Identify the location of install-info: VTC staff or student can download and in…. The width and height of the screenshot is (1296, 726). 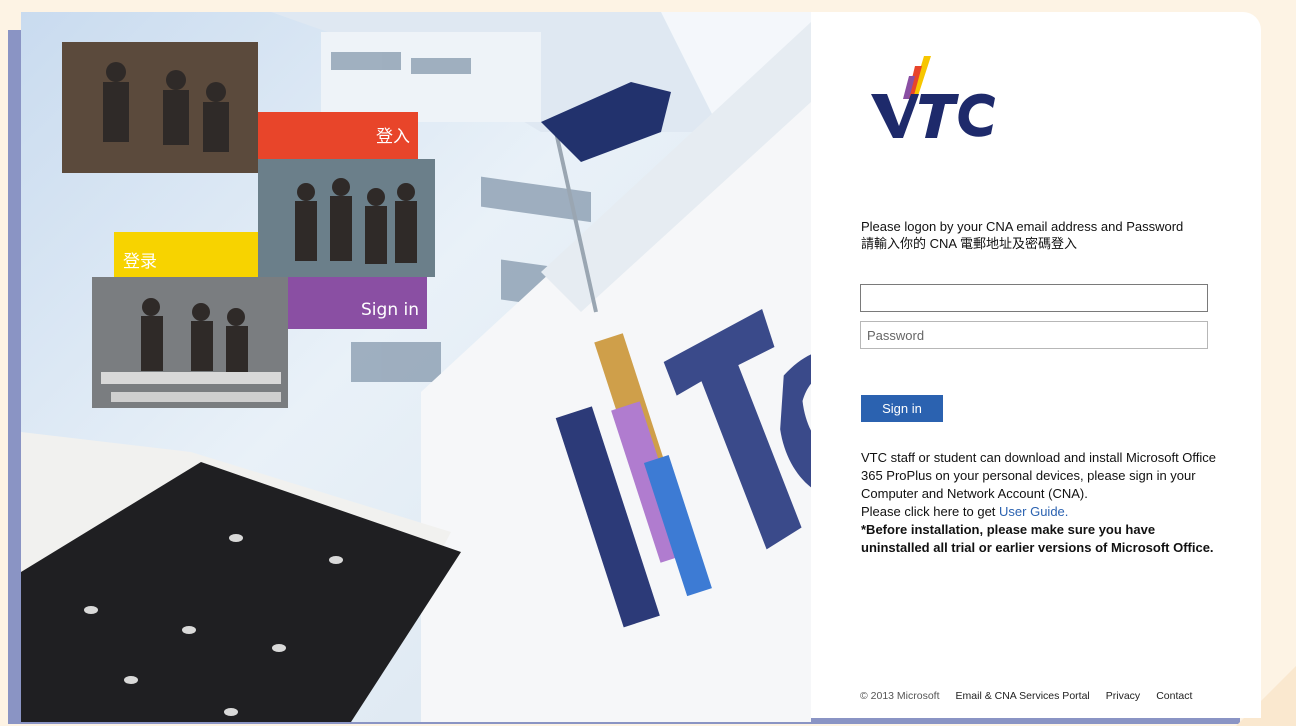
(1041, 503).